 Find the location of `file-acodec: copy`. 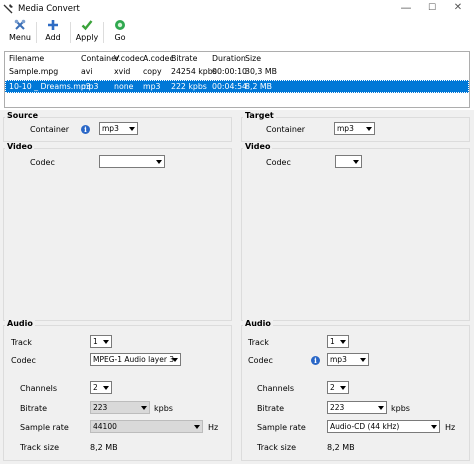

file-acodec: copy is located at coordinates (152, 71).